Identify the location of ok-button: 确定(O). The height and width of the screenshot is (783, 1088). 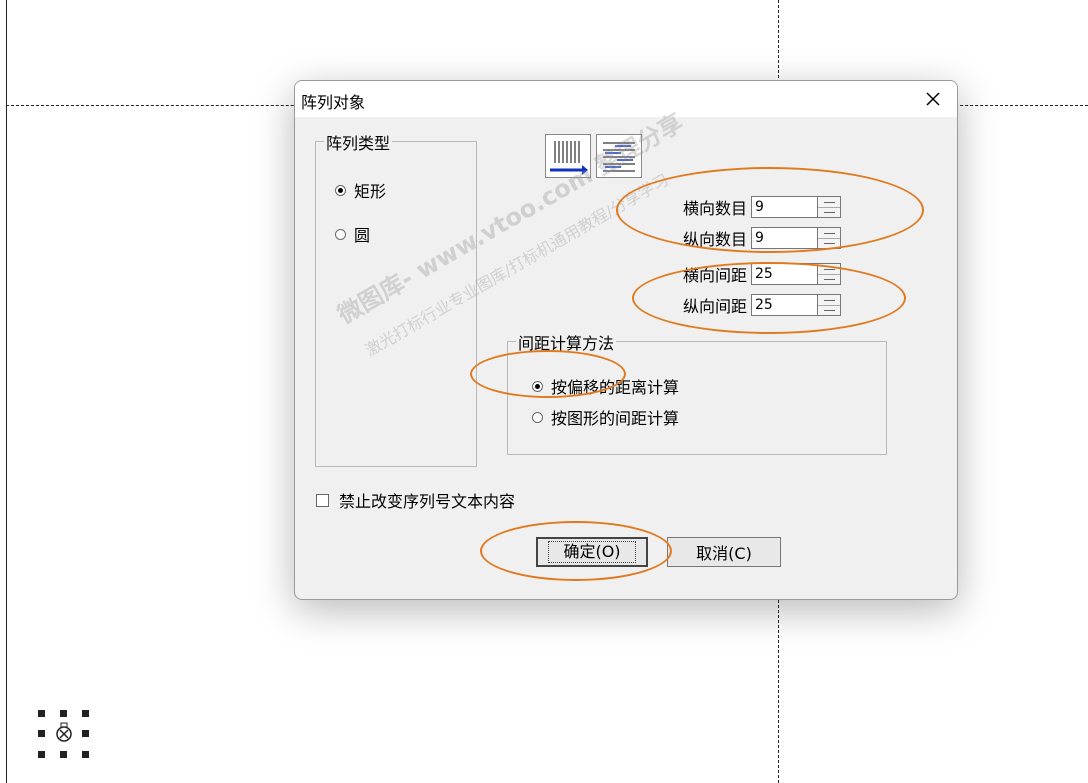
(592, 552).